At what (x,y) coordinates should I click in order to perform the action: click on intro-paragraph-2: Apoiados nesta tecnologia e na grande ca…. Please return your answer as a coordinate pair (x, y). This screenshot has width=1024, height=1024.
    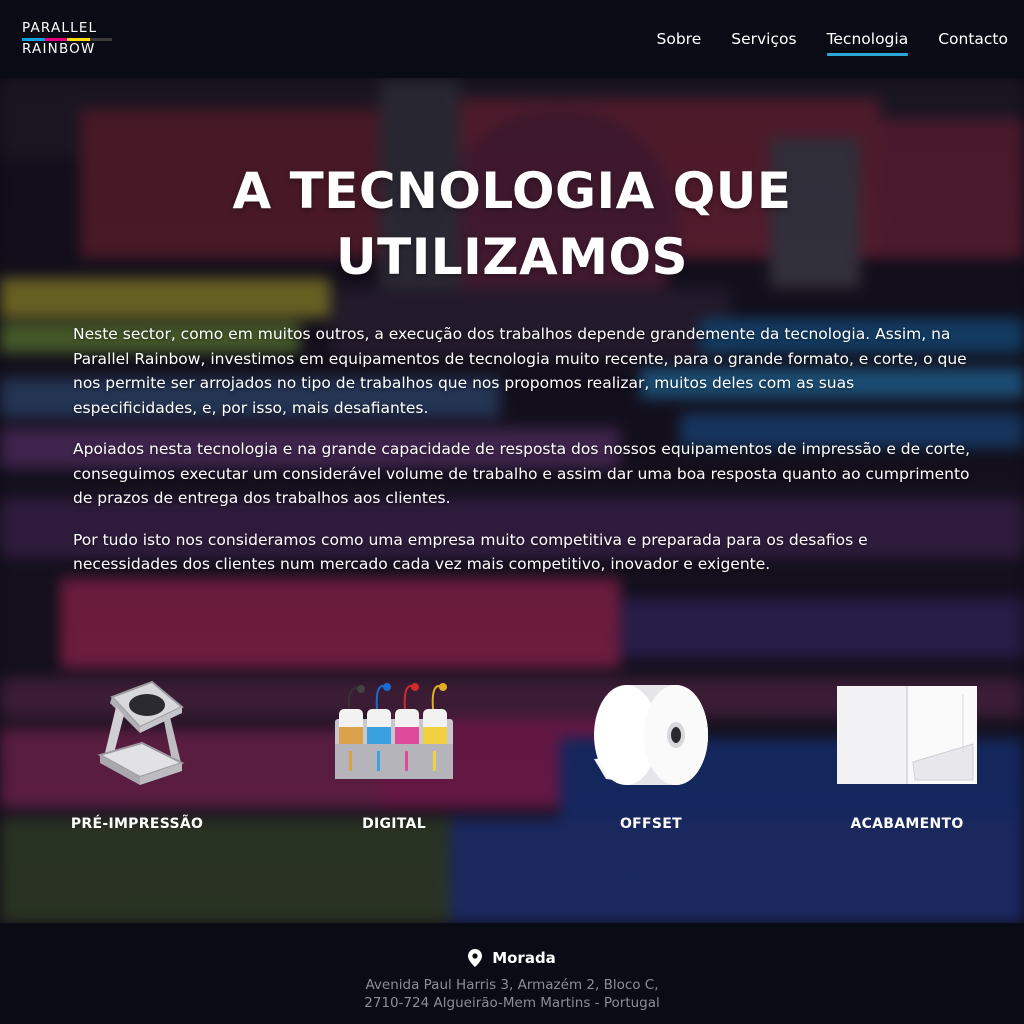
    Looking at the image, I should click on (522, 473).